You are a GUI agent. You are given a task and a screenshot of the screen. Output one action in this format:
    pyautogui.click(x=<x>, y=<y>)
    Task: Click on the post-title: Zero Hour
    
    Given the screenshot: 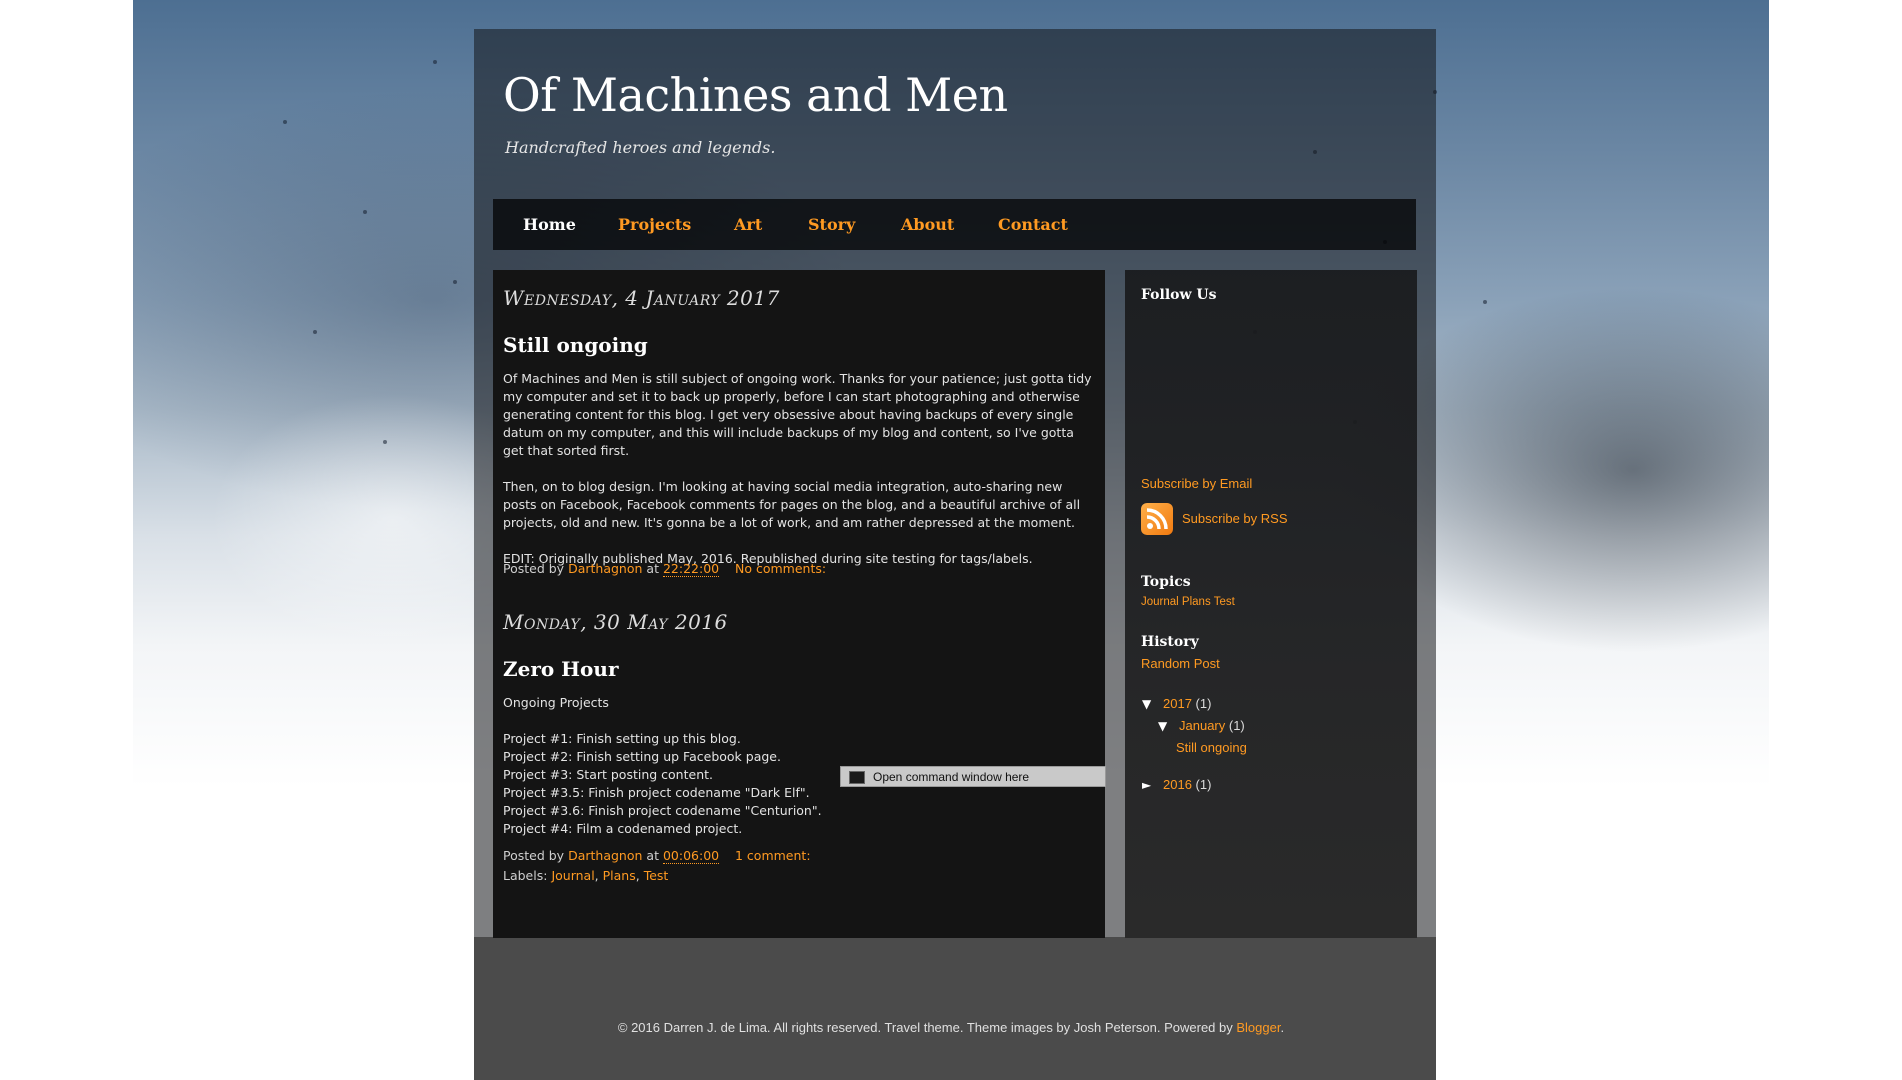 What is the action you would take?
    pyautogui.click(x=560, y=669)
    